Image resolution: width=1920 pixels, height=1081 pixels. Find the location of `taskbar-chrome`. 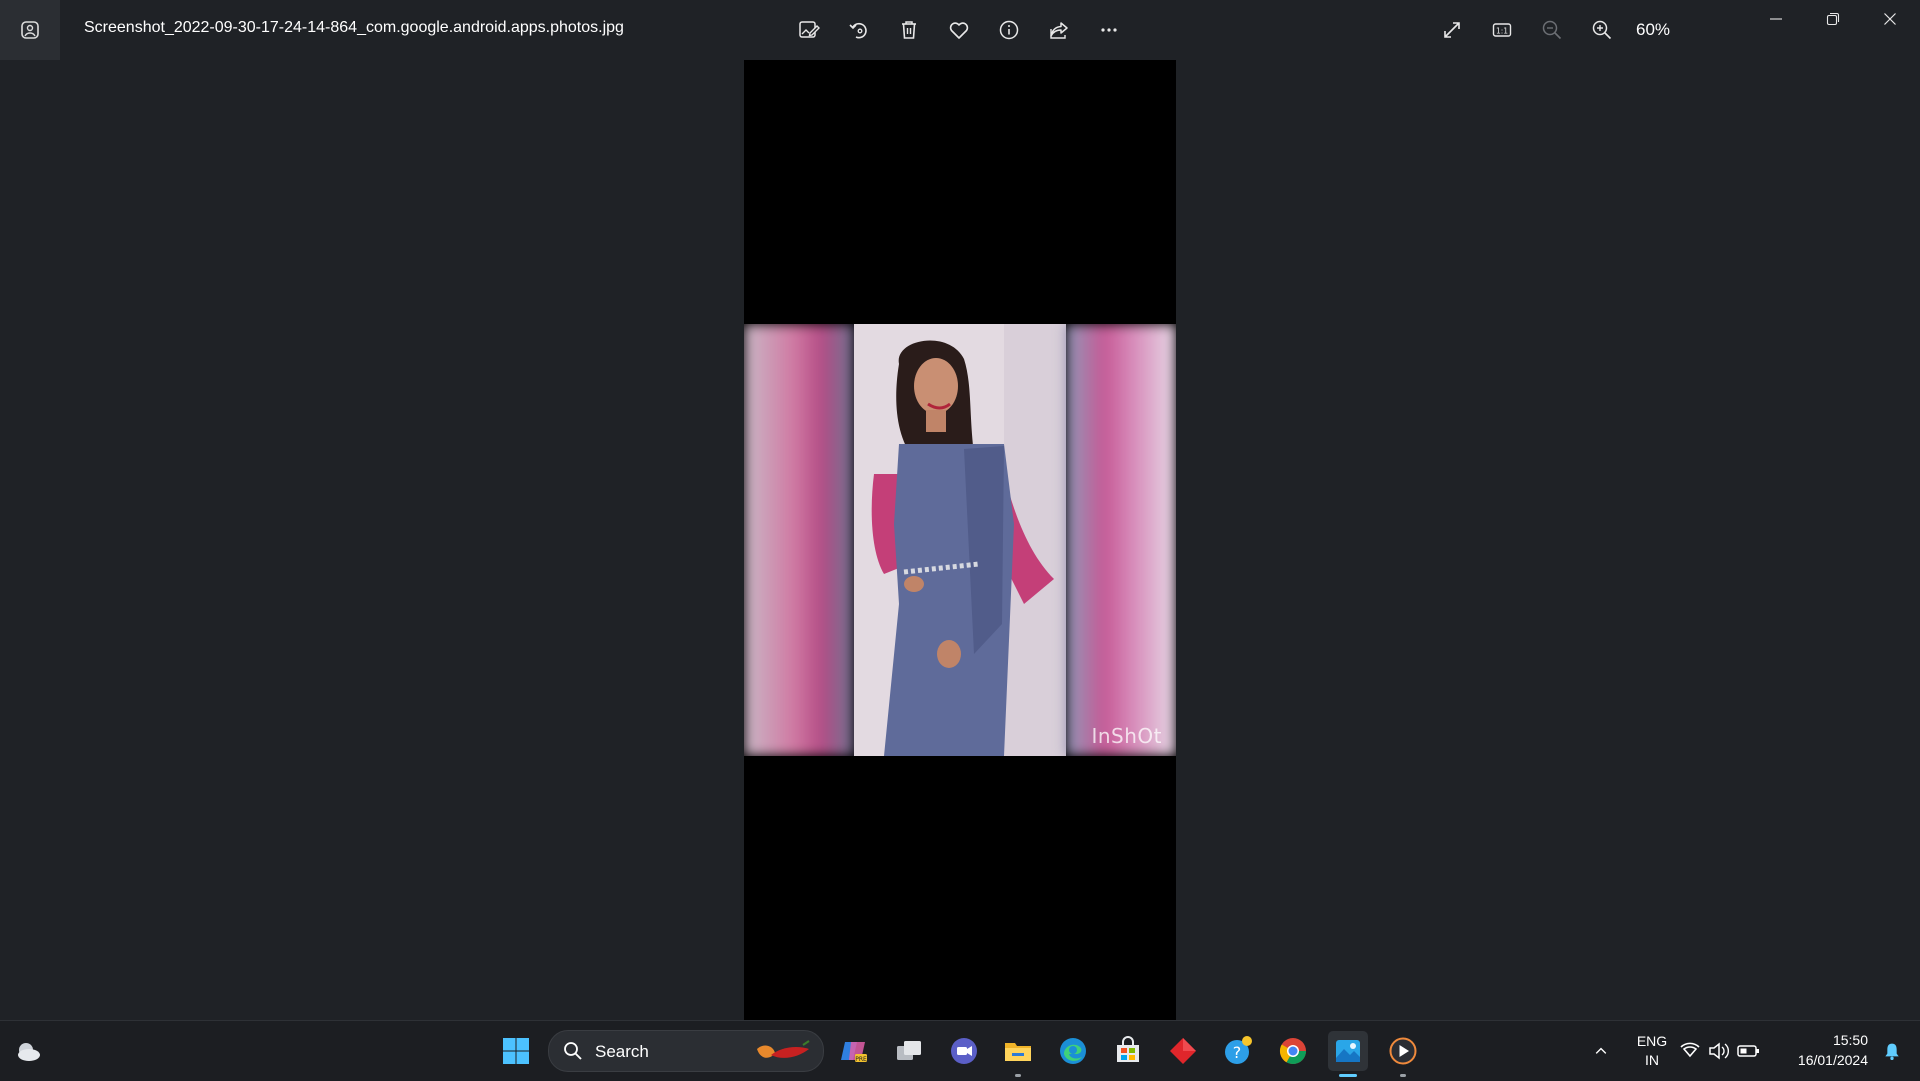

taskbar-chrome is located at coordinates (1293, 1051).